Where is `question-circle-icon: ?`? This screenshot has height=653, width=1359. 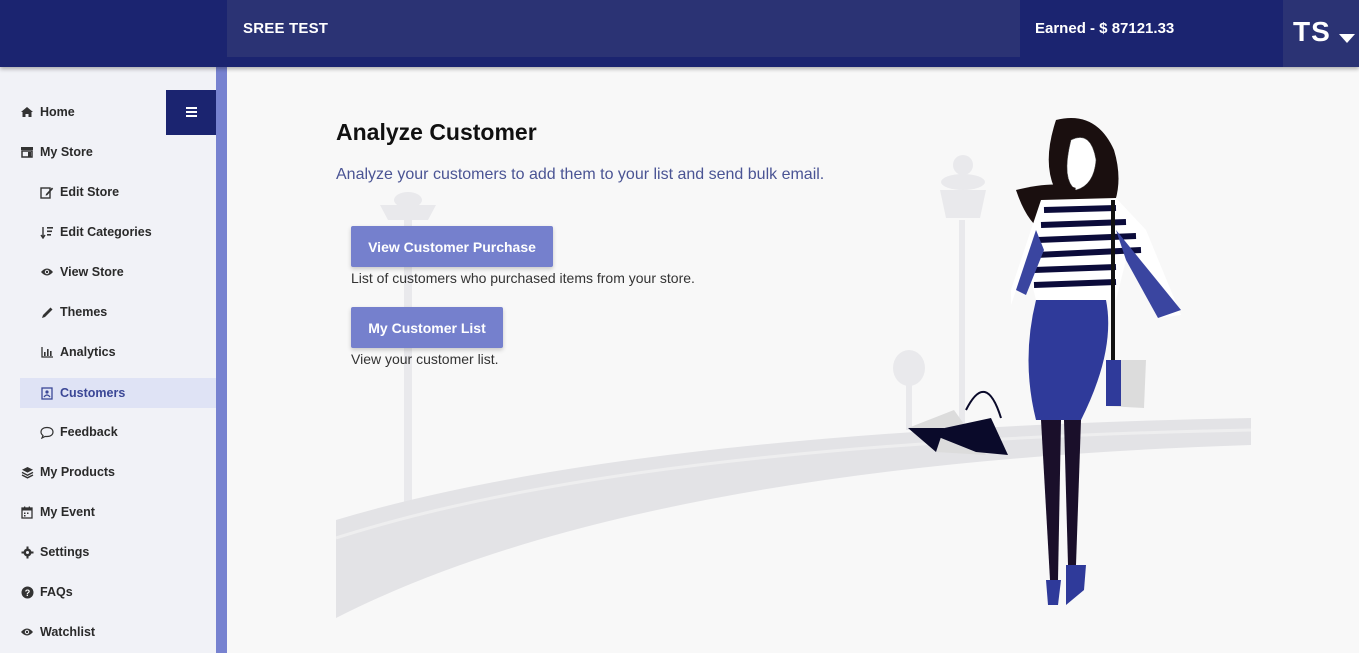 question-circle-icon: ? is located at coordinates (27, 592).